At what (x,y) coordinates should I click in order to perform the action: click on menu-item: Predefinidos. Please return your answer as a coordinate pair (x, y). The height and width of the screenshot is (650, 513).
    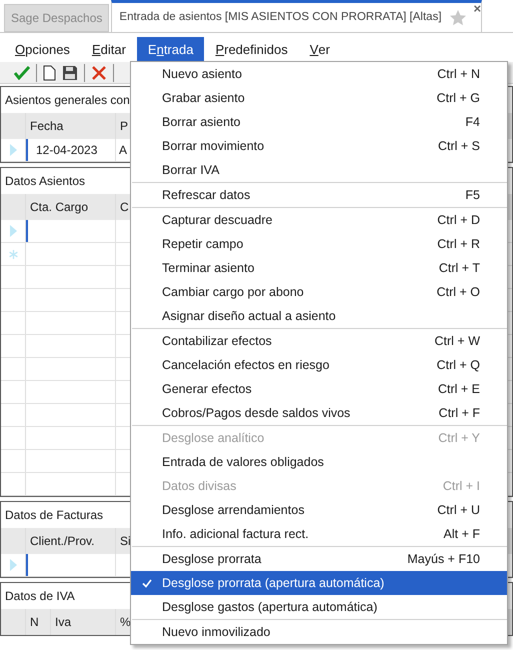
    Looking at the image, I should click on (251, 49).